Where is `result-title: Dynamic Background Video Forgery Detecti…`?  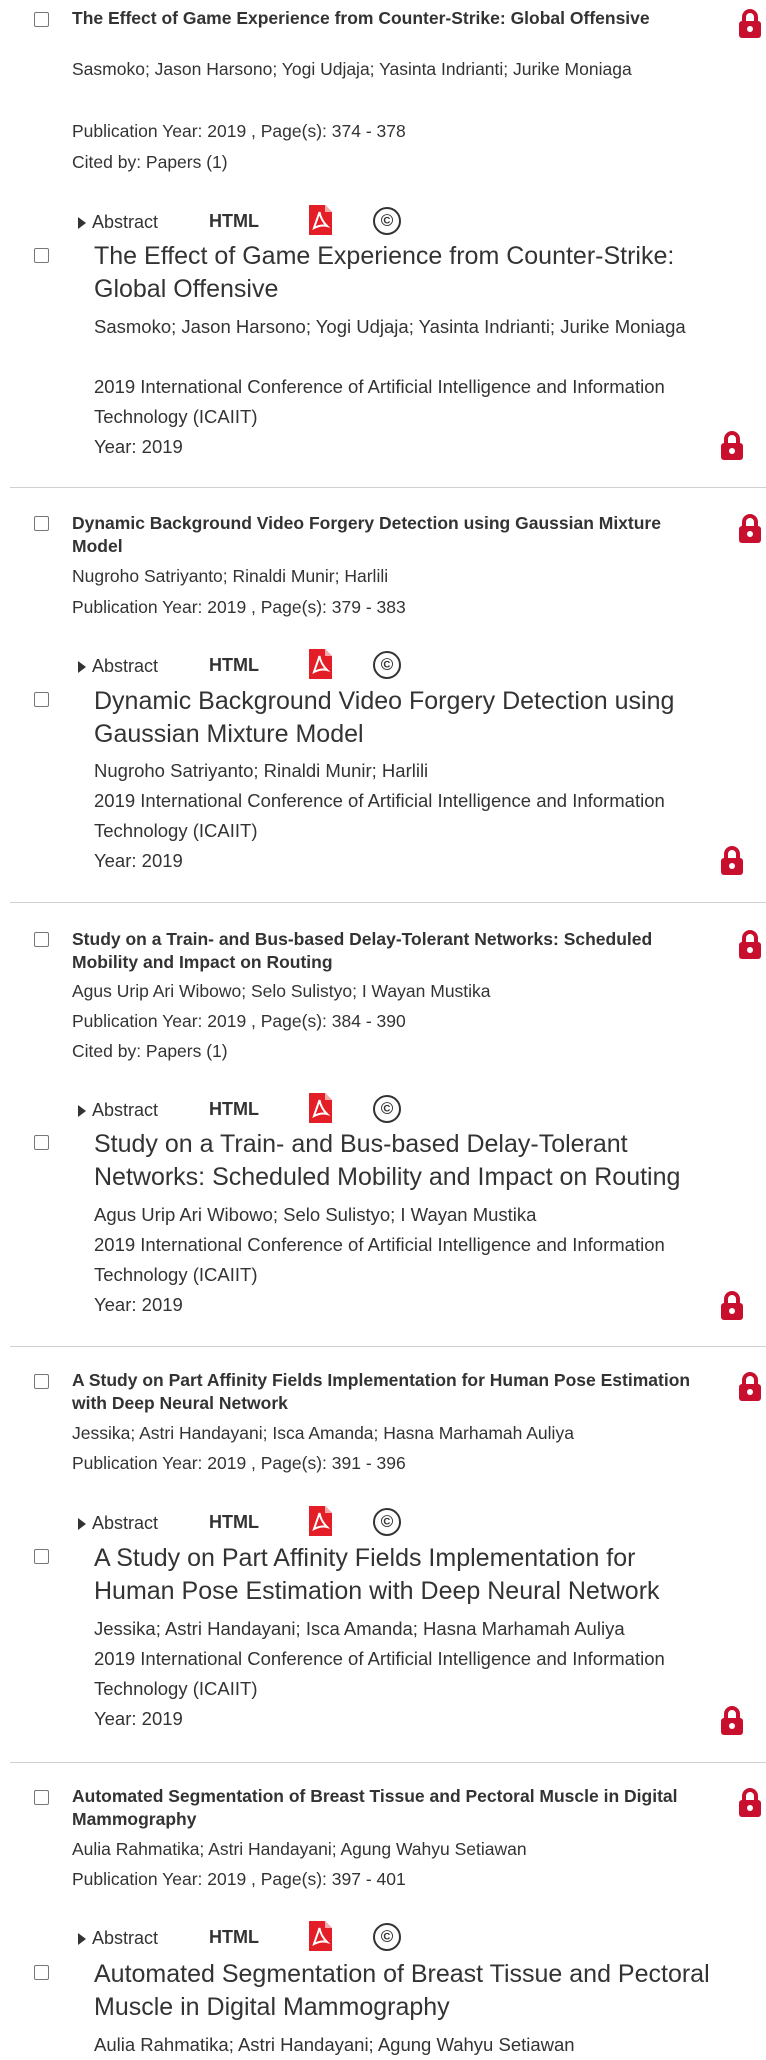 result-title: Dynamic Background Video Forgery Detecti… is located at coordinates (392, 535).